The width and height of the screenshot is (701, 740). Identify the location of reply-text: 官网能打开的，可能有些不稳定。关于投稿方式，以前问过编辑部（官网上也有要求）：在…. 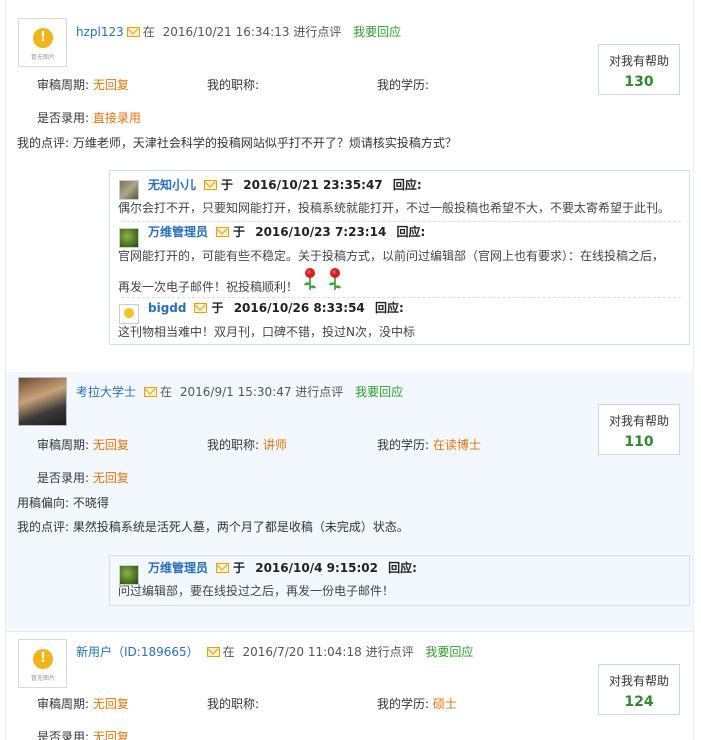
(391, 256).